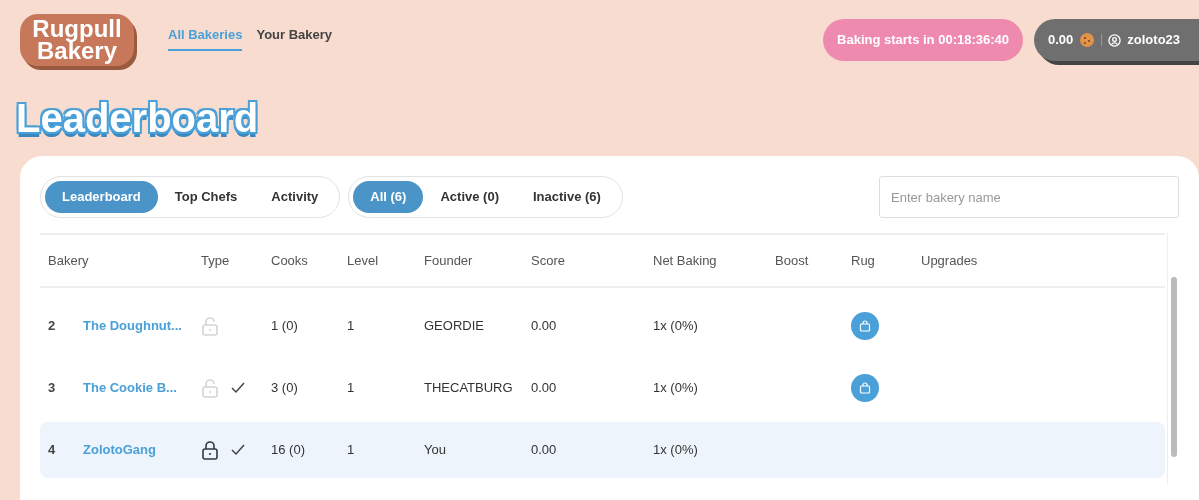 The height and width of the screenshot is (500, 1199). Describe the element at coordinates (290, 260) in the screenshot. I see `column-header: Cooks` at that location.